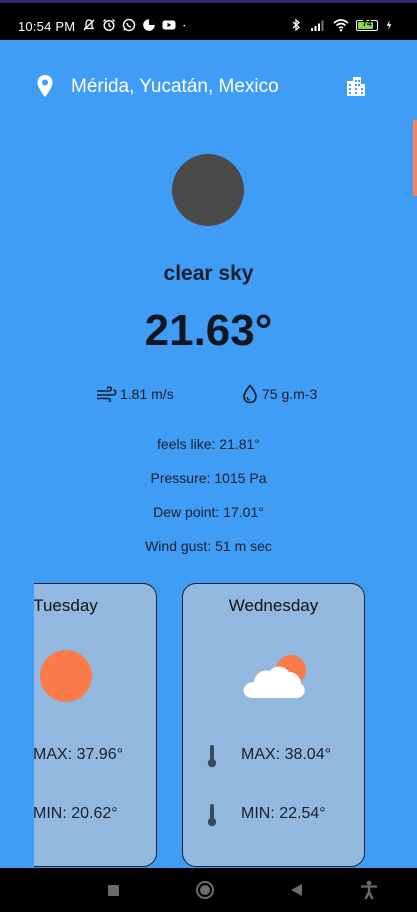 This screenshot has width=417, height=912. I want to click on wifi-icon, so click(341, 25).